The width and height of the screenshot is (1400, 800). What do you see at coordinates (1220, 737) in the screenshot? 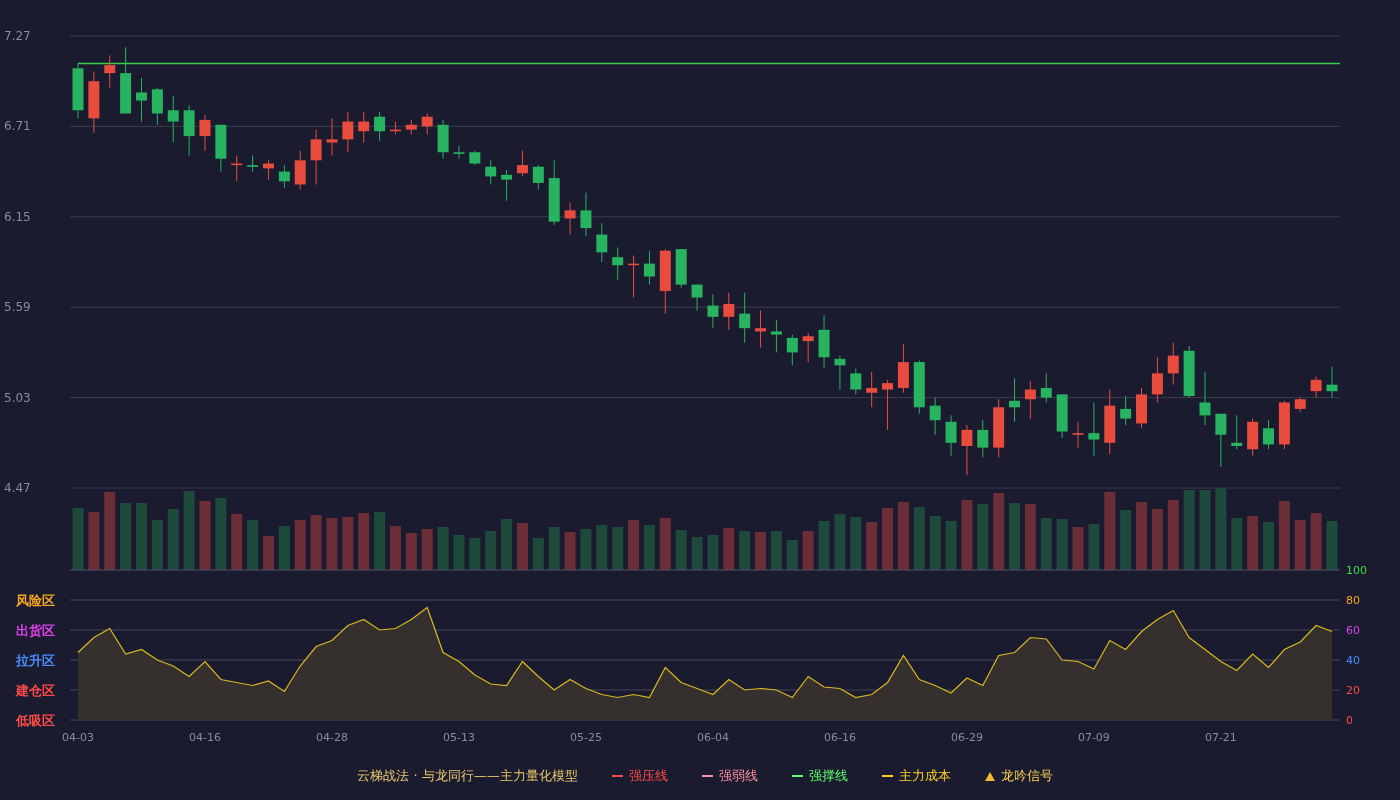
I see `axis-label: 07-21` at bounding box center [1220, 737].